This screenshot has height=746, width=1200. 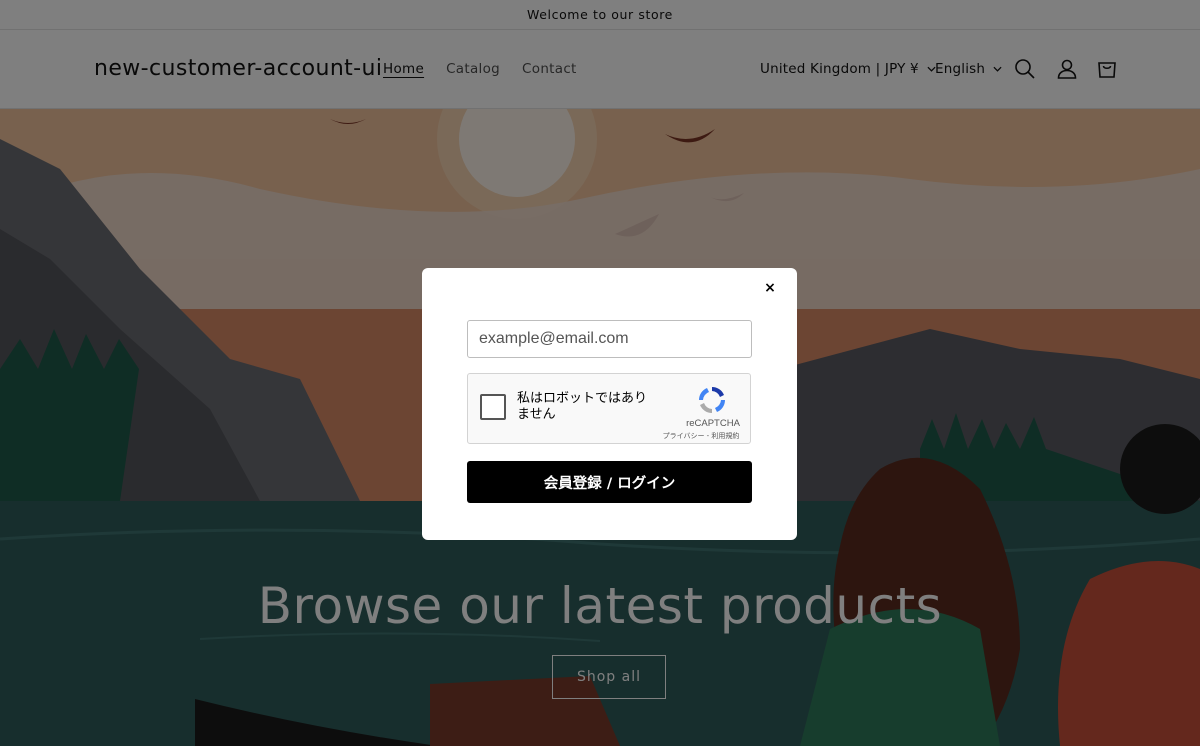 I want to click on recaptcha-checkbox, so click(x=493, y=407).